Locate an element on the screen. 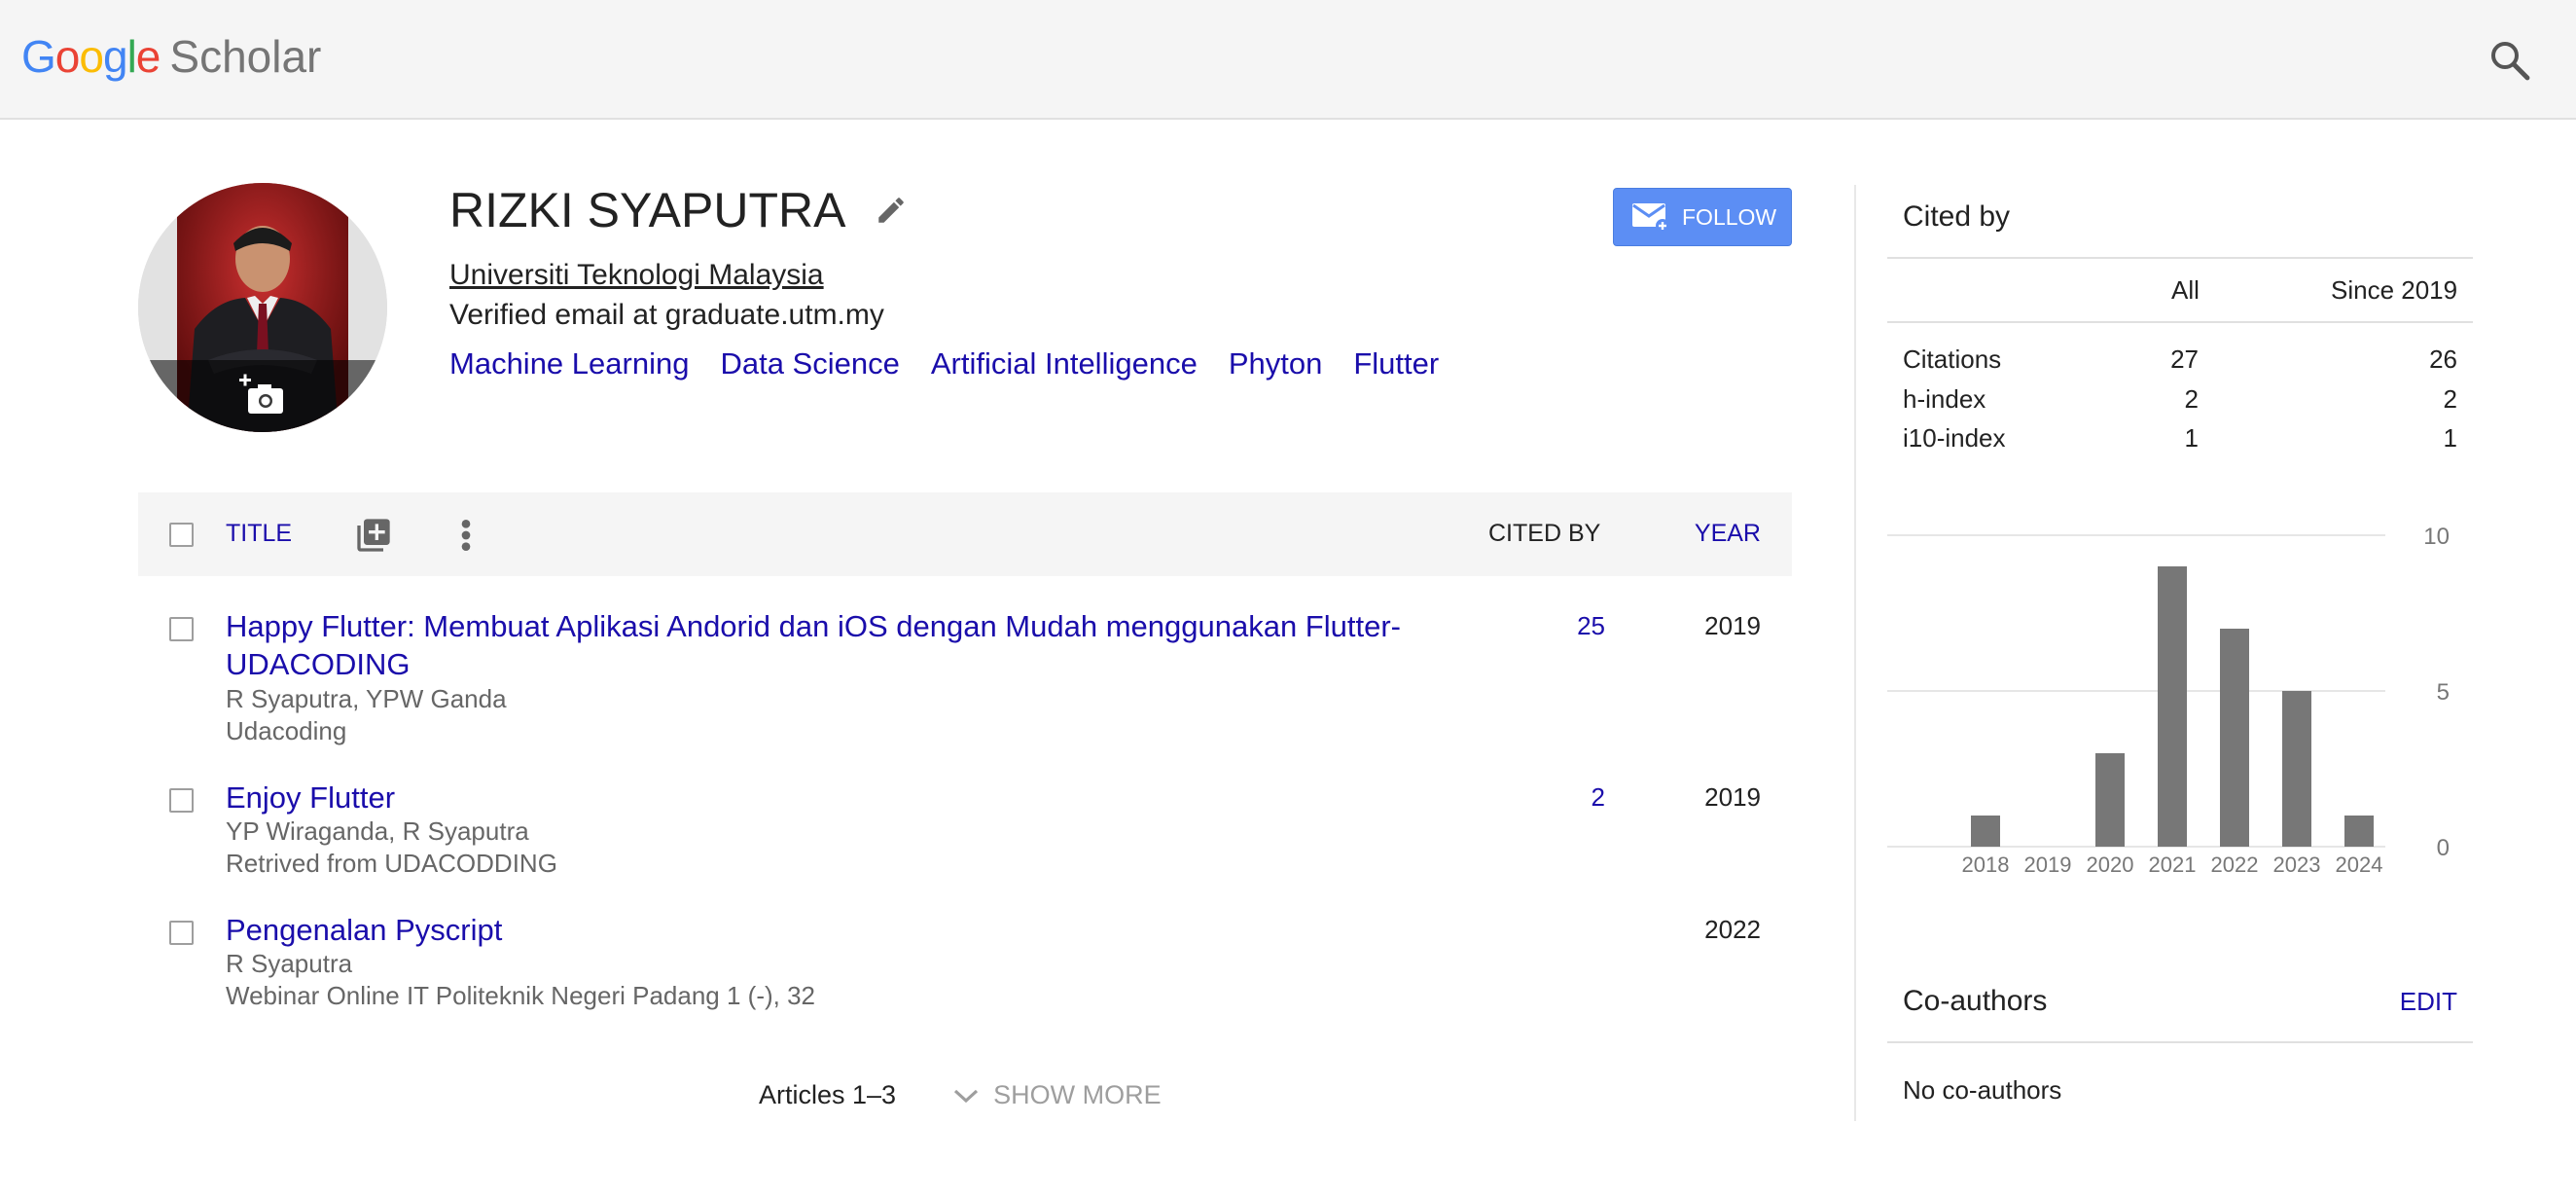 This screenshot has width=2576, height=1197. stat-label-h-index: h-index is located at coordinates (1944, 399).